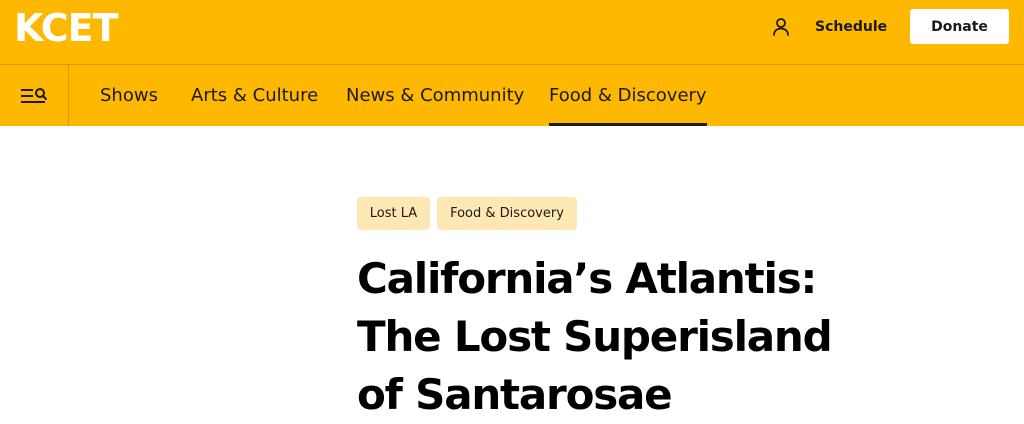  I want to click on menu-search-icon, so click(34, 95).